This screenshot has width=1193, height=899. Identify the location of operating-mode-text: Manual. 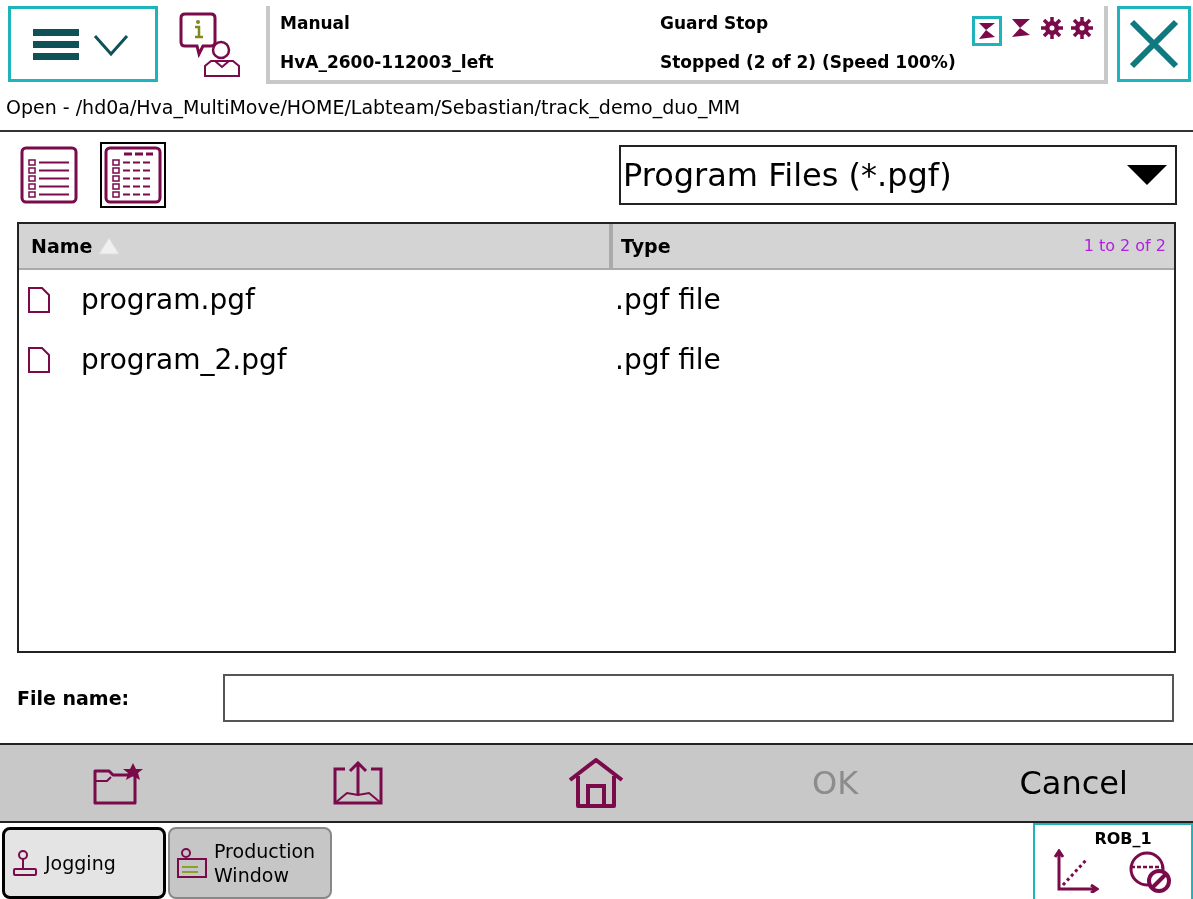
(315, 23).